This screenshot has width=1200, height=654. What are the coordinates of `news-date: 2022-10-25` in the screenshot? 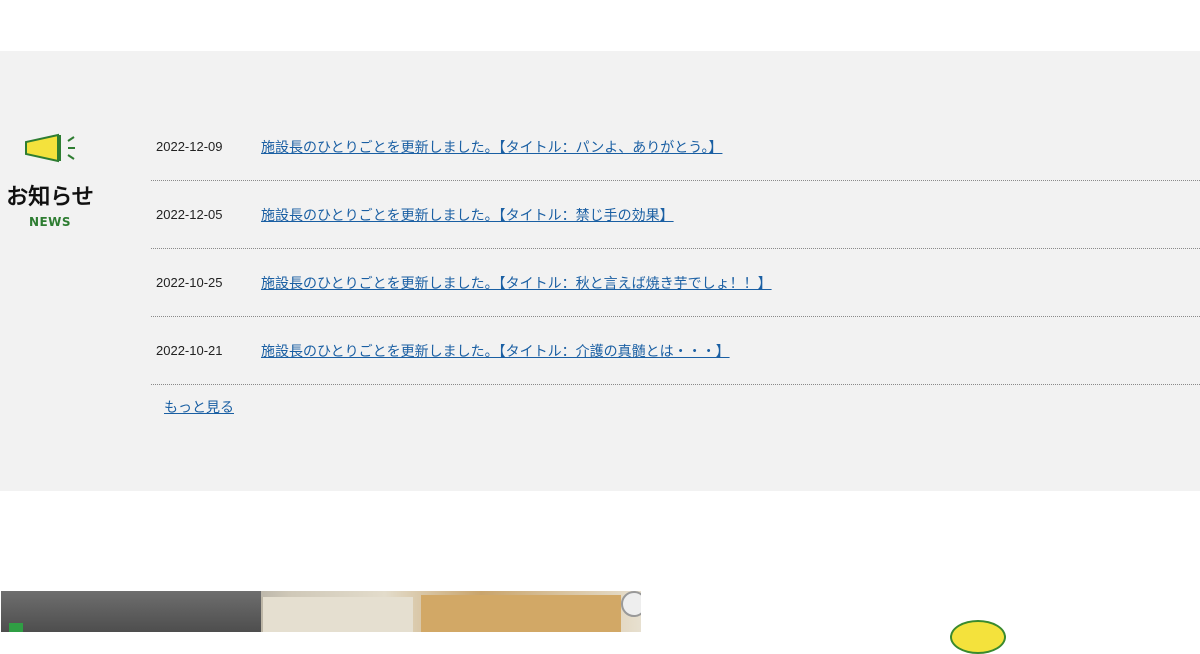 It's located at (189, 282).